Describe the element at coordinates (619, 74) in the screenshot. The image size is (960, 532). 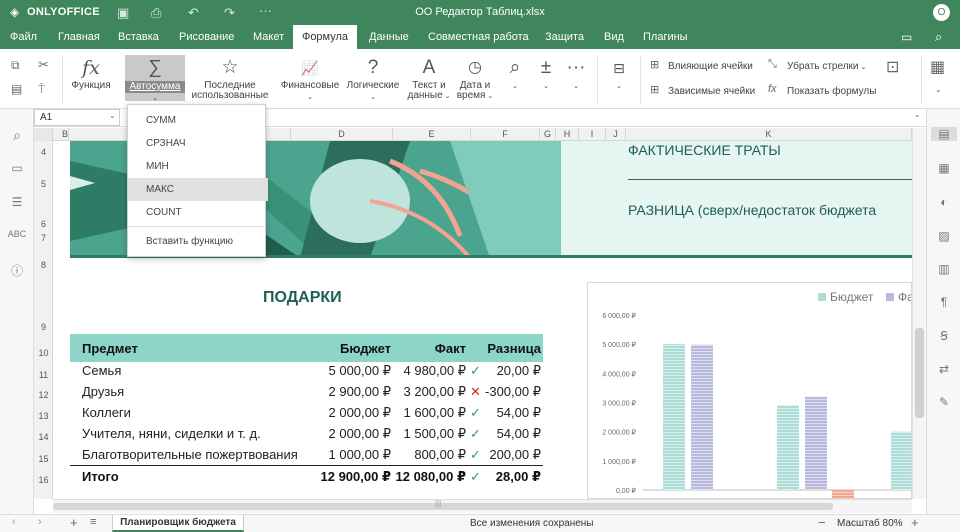
I see `named-ranges-button: ⊟ ⌄` at that location.